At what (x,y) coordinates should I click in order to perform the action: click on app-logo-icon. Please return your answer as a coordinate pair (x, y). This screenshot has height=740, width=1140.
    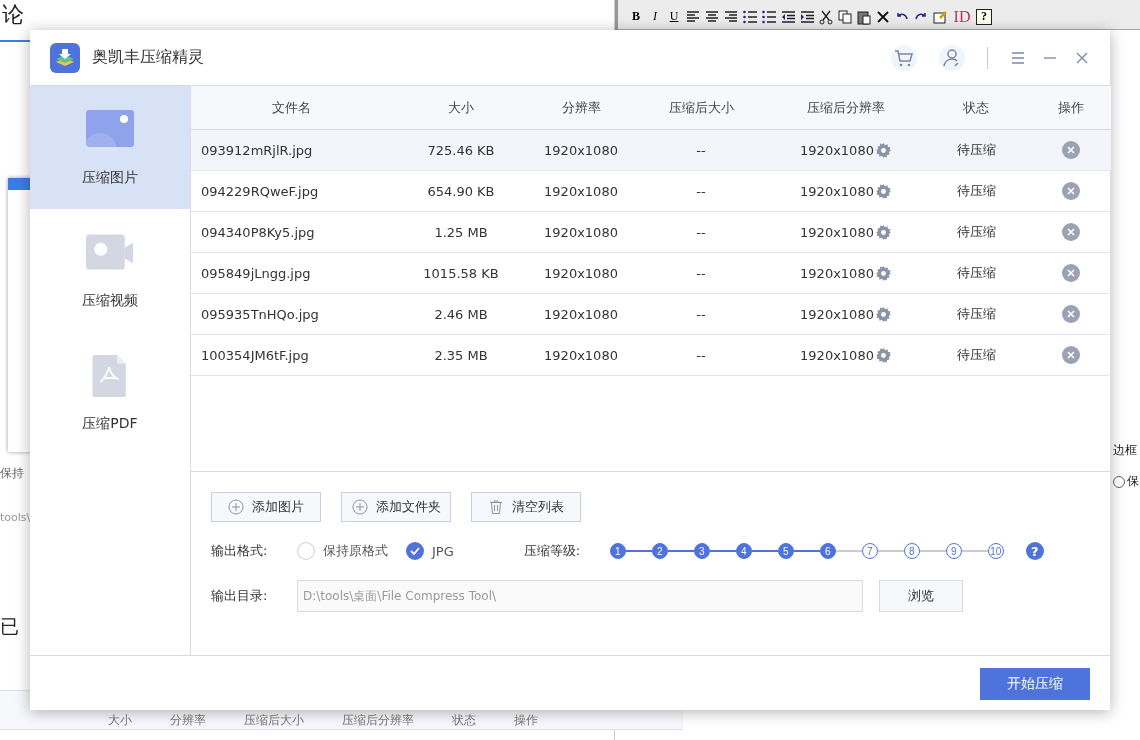
    Looking at the image, I should click on (65, 57).